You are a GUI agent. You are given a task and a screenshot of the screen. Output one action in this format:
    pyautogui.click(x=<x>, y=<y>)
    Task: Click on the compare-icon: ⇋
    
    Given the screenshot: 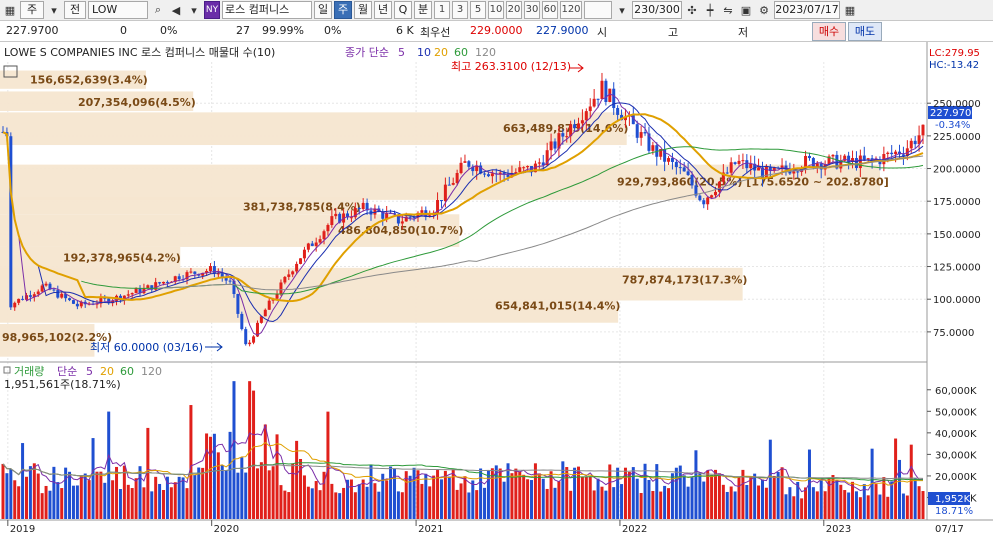 What is the action you would take?
    pyautogui.click(x=728, y=10)
    